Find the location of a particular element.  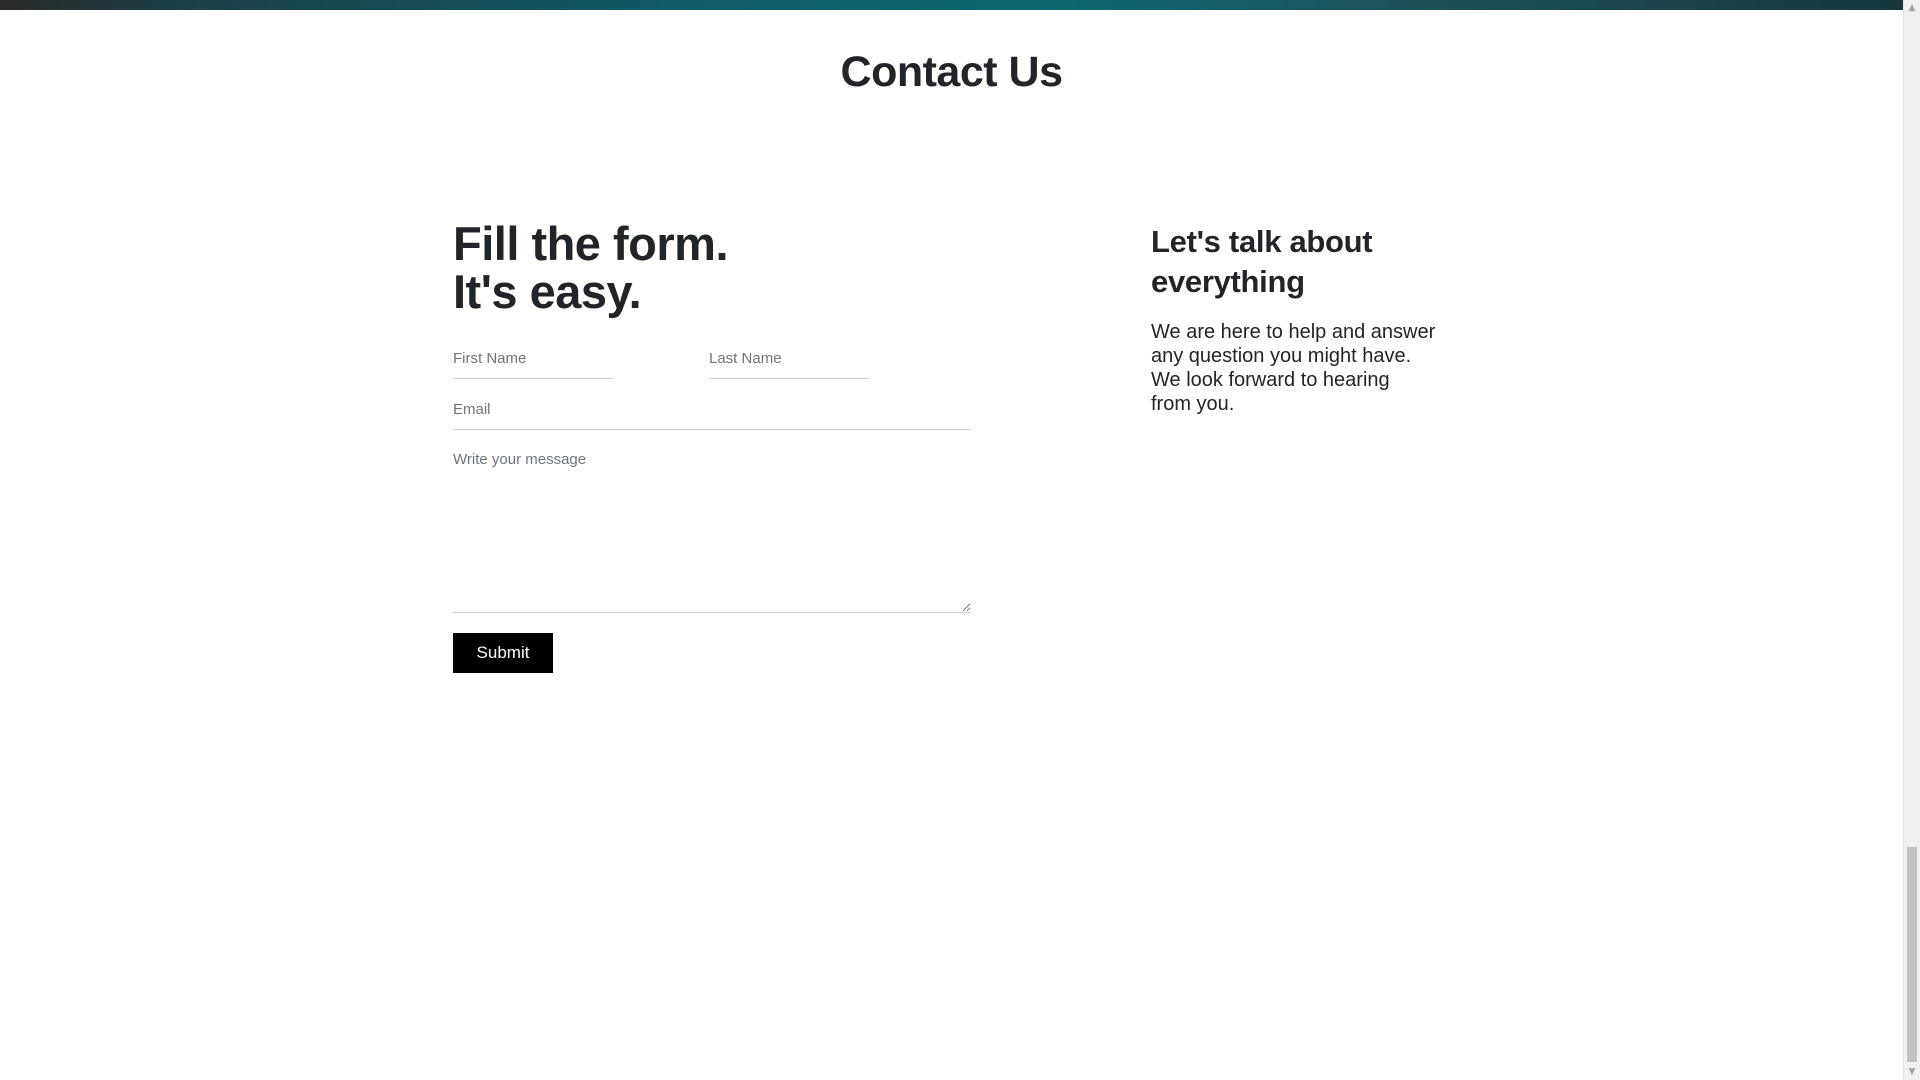

scroll-up-icon: ▲ is located at coordinates (1912, 8).